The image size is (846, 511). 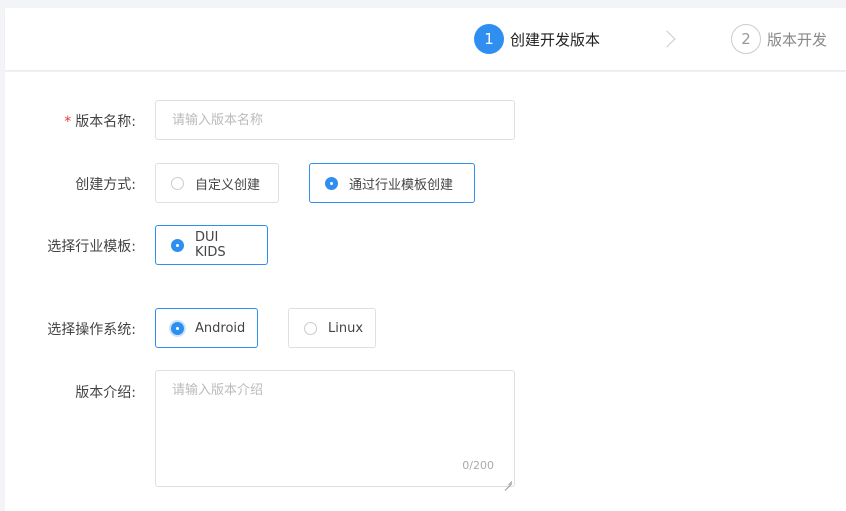 What do you see at coordinates (335, 120) in the screenshot?
I see `version-name-input` at bounding box center [335, 120].